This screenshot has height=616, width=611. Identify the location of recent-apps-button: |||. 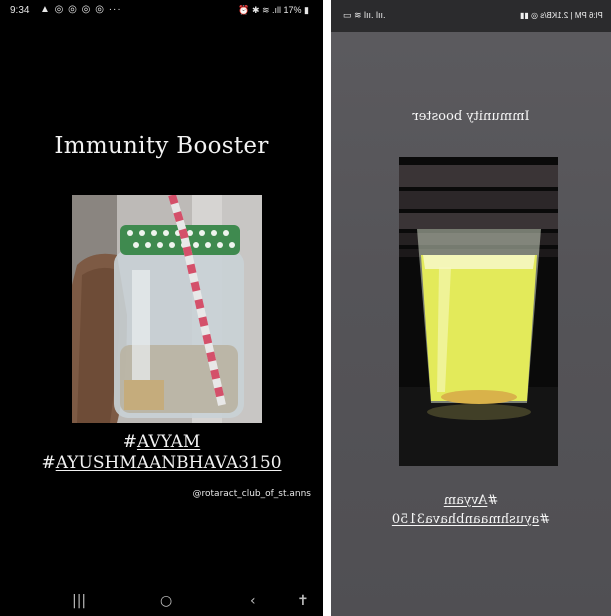
(79, 601).